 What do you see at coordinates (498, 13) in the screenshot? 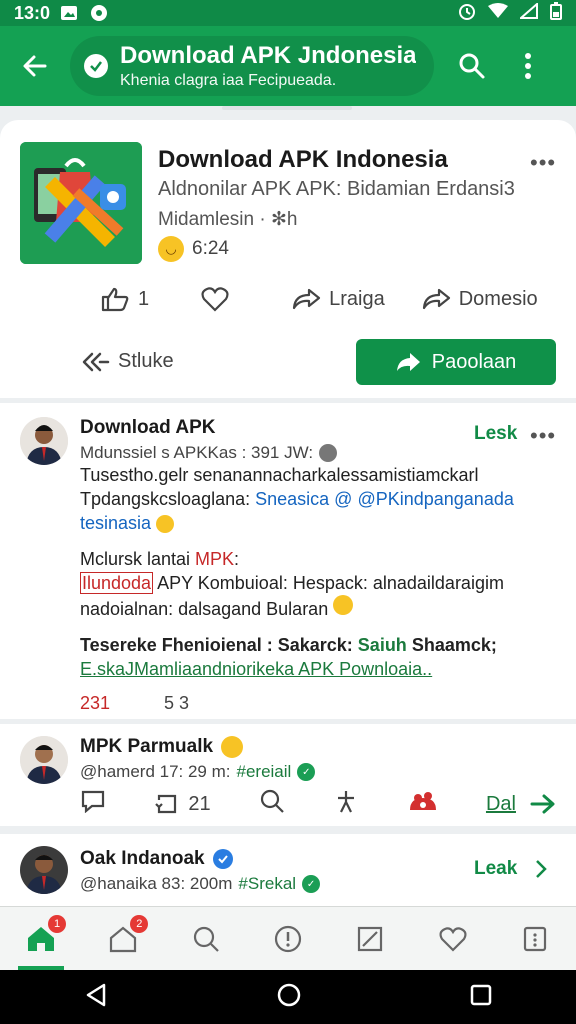
I see `wifi-icon` at bounding box center [498, 13].